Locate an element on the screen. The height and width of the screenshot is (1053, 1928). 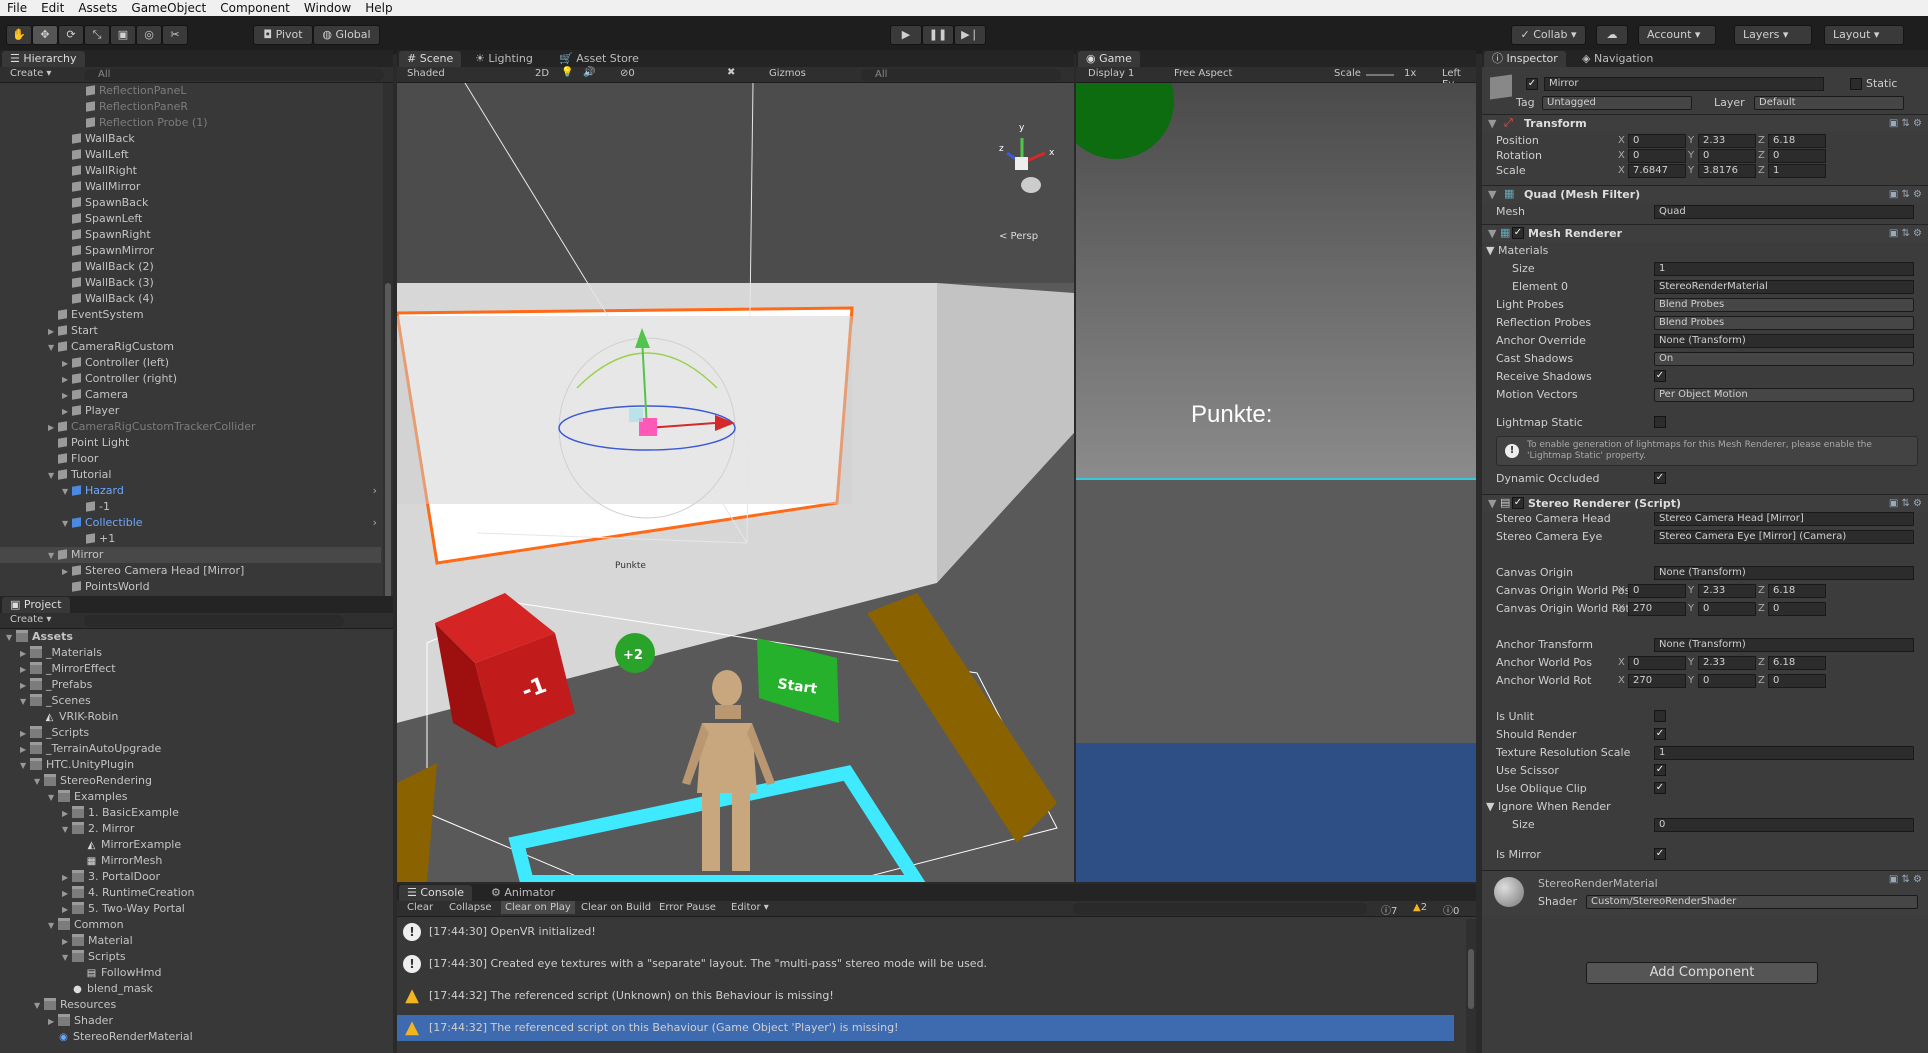
project-create-button: Create ▾ is located at coordinates (30, 619).